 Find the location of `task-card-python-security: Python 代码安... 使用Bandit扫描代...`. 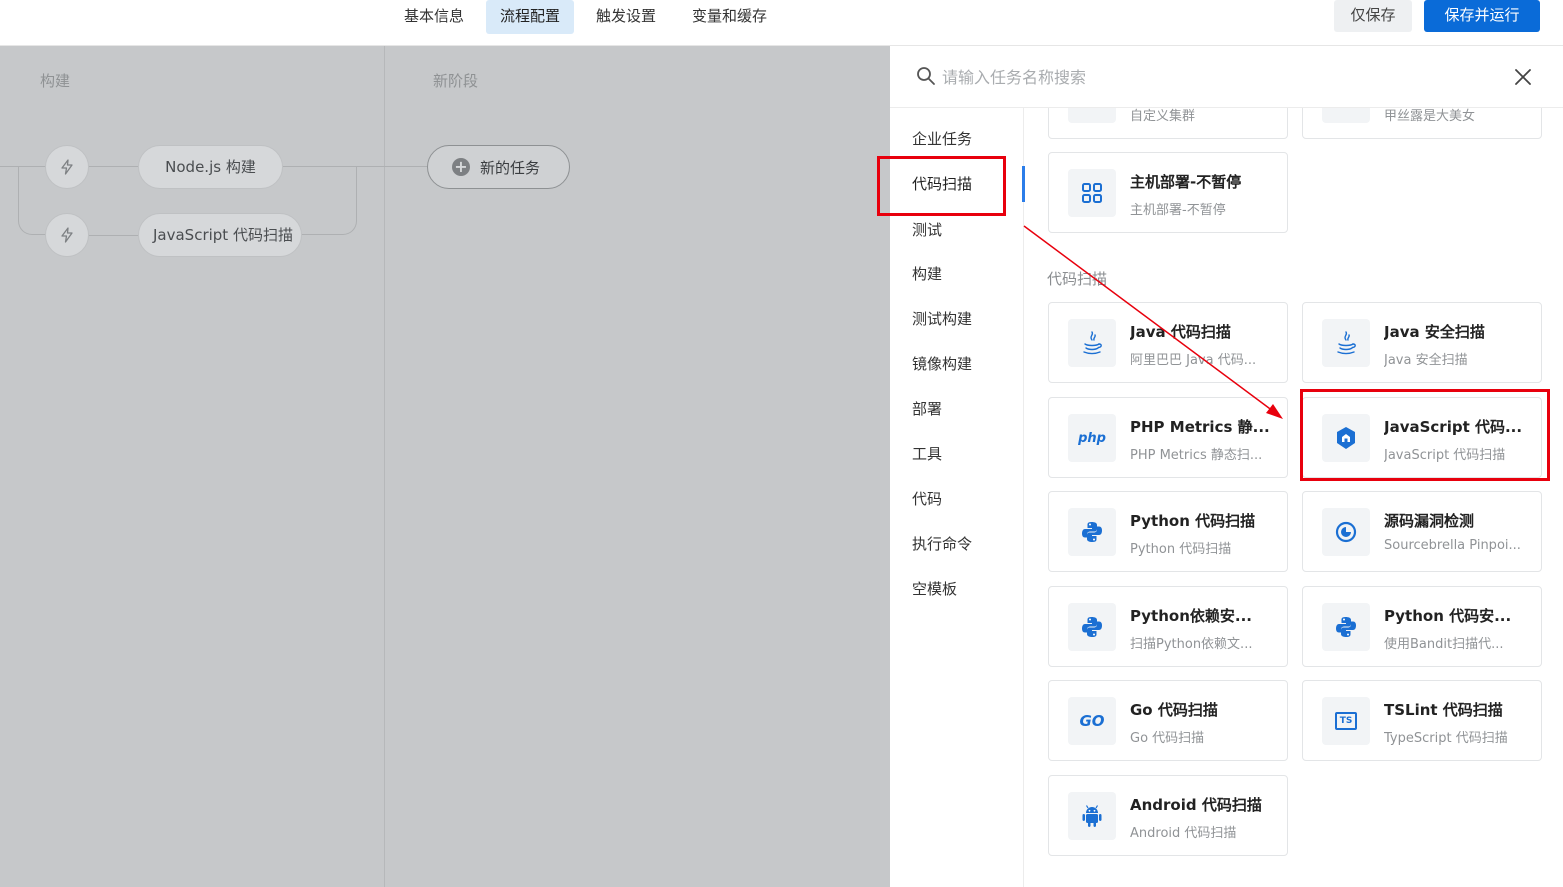

task-card-python-security: Python 代码安... 使用Bandit扫描代... is located at coordinates (1422, 626).